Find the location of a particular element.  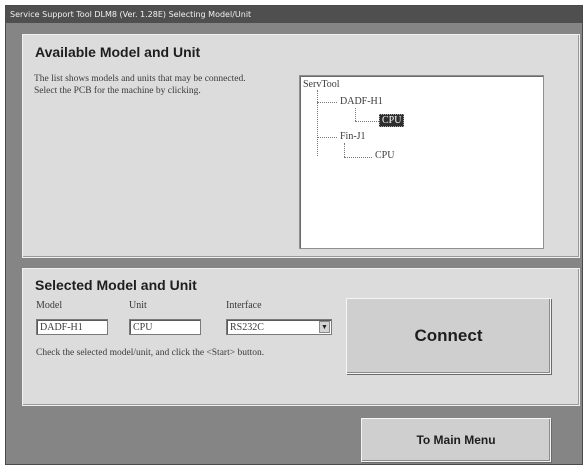

tree-node-model-dadf: DADF-H1 is located at coordinates (361, 101).